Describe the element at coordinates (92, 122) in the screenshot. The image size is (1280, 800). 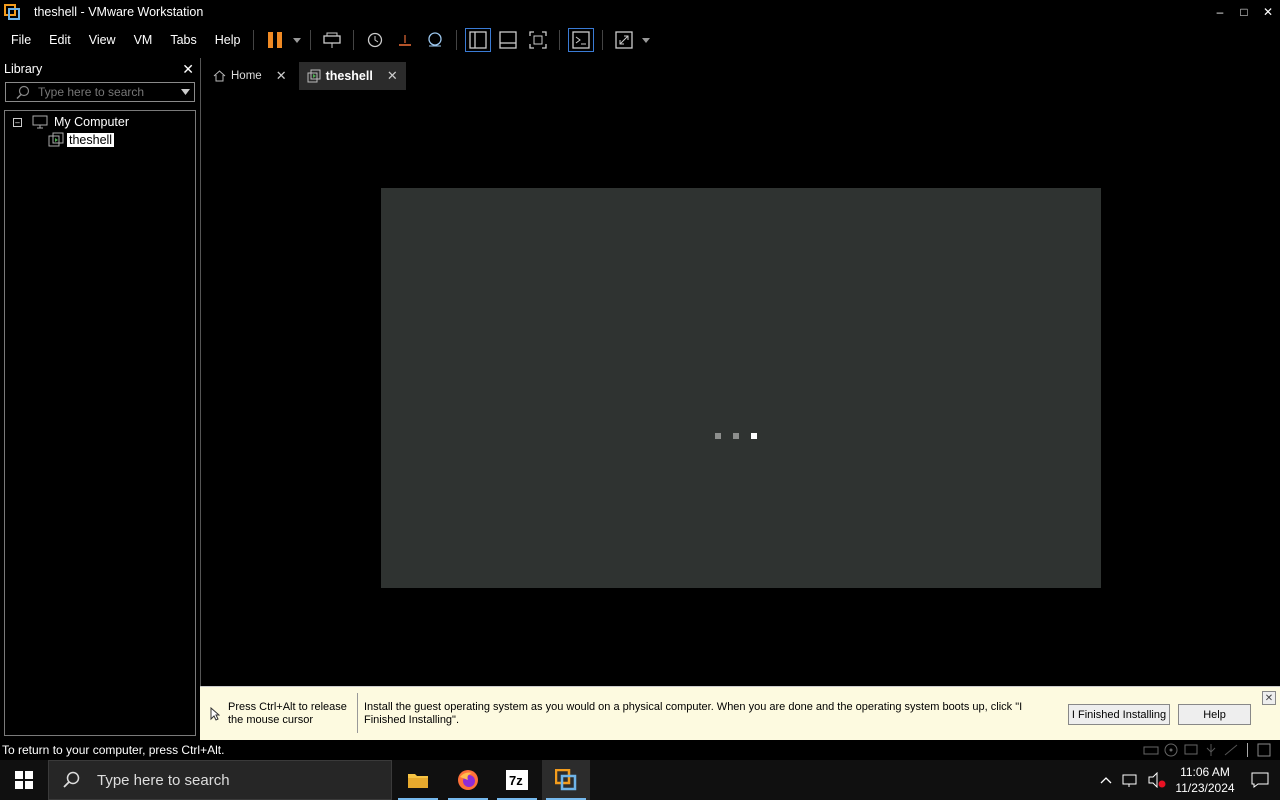
I see `tree-label-my-computer: My Computer` at that location.